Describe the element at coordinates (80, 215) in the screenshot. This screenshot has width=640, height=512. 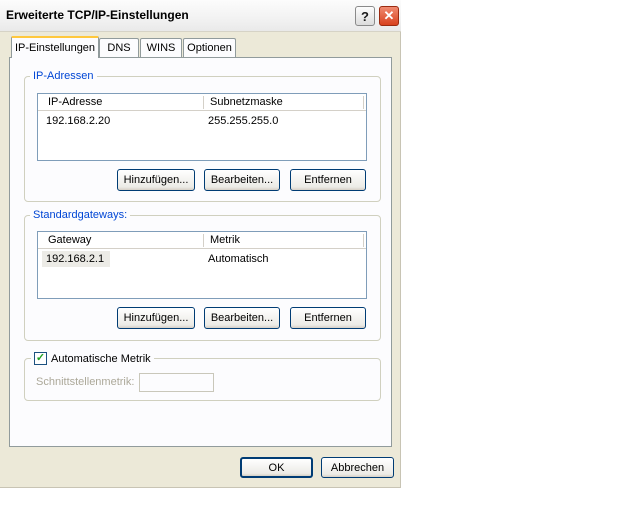
I see `gateway-group-legend: Standardgateways:` at that location.